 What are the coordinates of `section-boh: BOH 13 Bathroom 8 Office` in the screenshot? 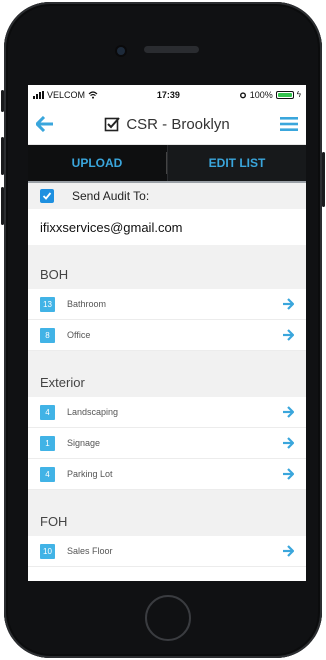 It's located at (167, 305).